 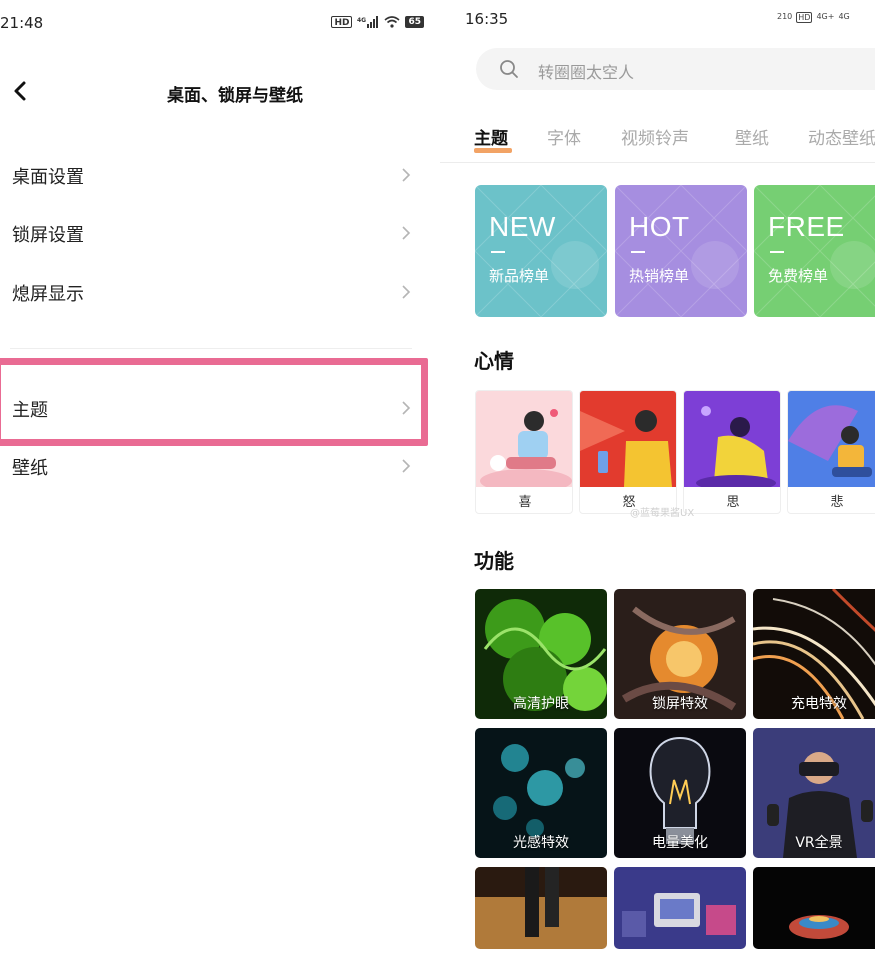 What do you see at coordinates (541, 704) in the screenshot?
I see `feature-label: 高清护眼` at bounding box center [541, 704].